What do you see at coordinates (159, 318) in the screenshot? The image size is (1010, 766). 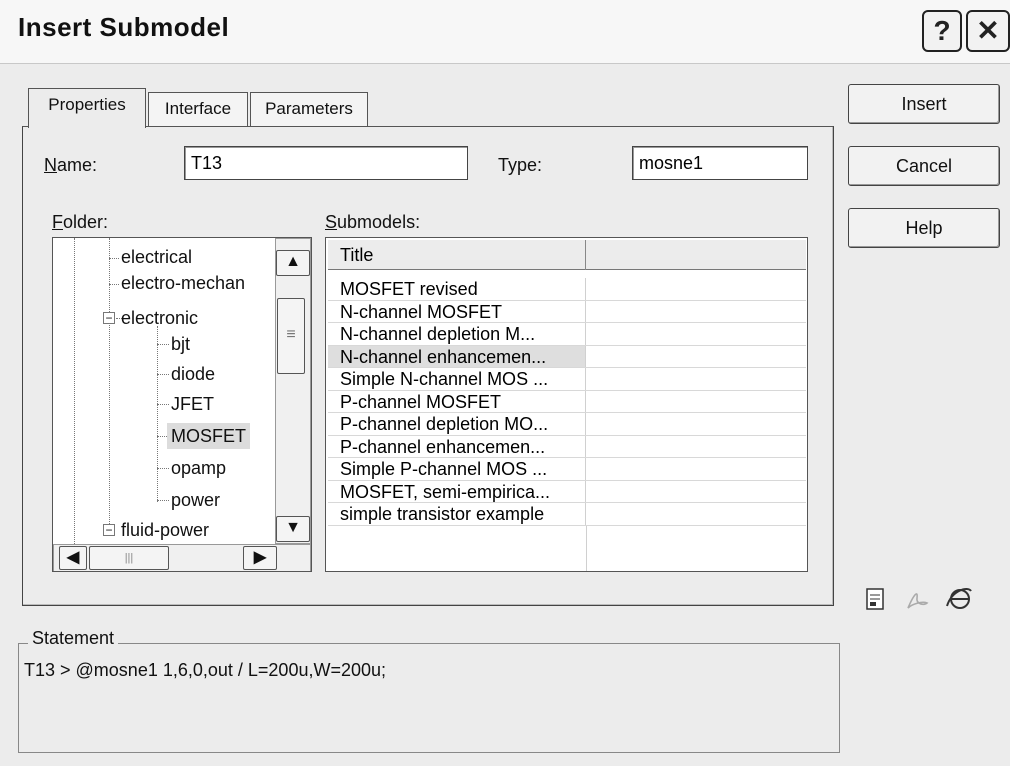 I see `tree-item-electronic: electronic` at bounding box center [159, 318].